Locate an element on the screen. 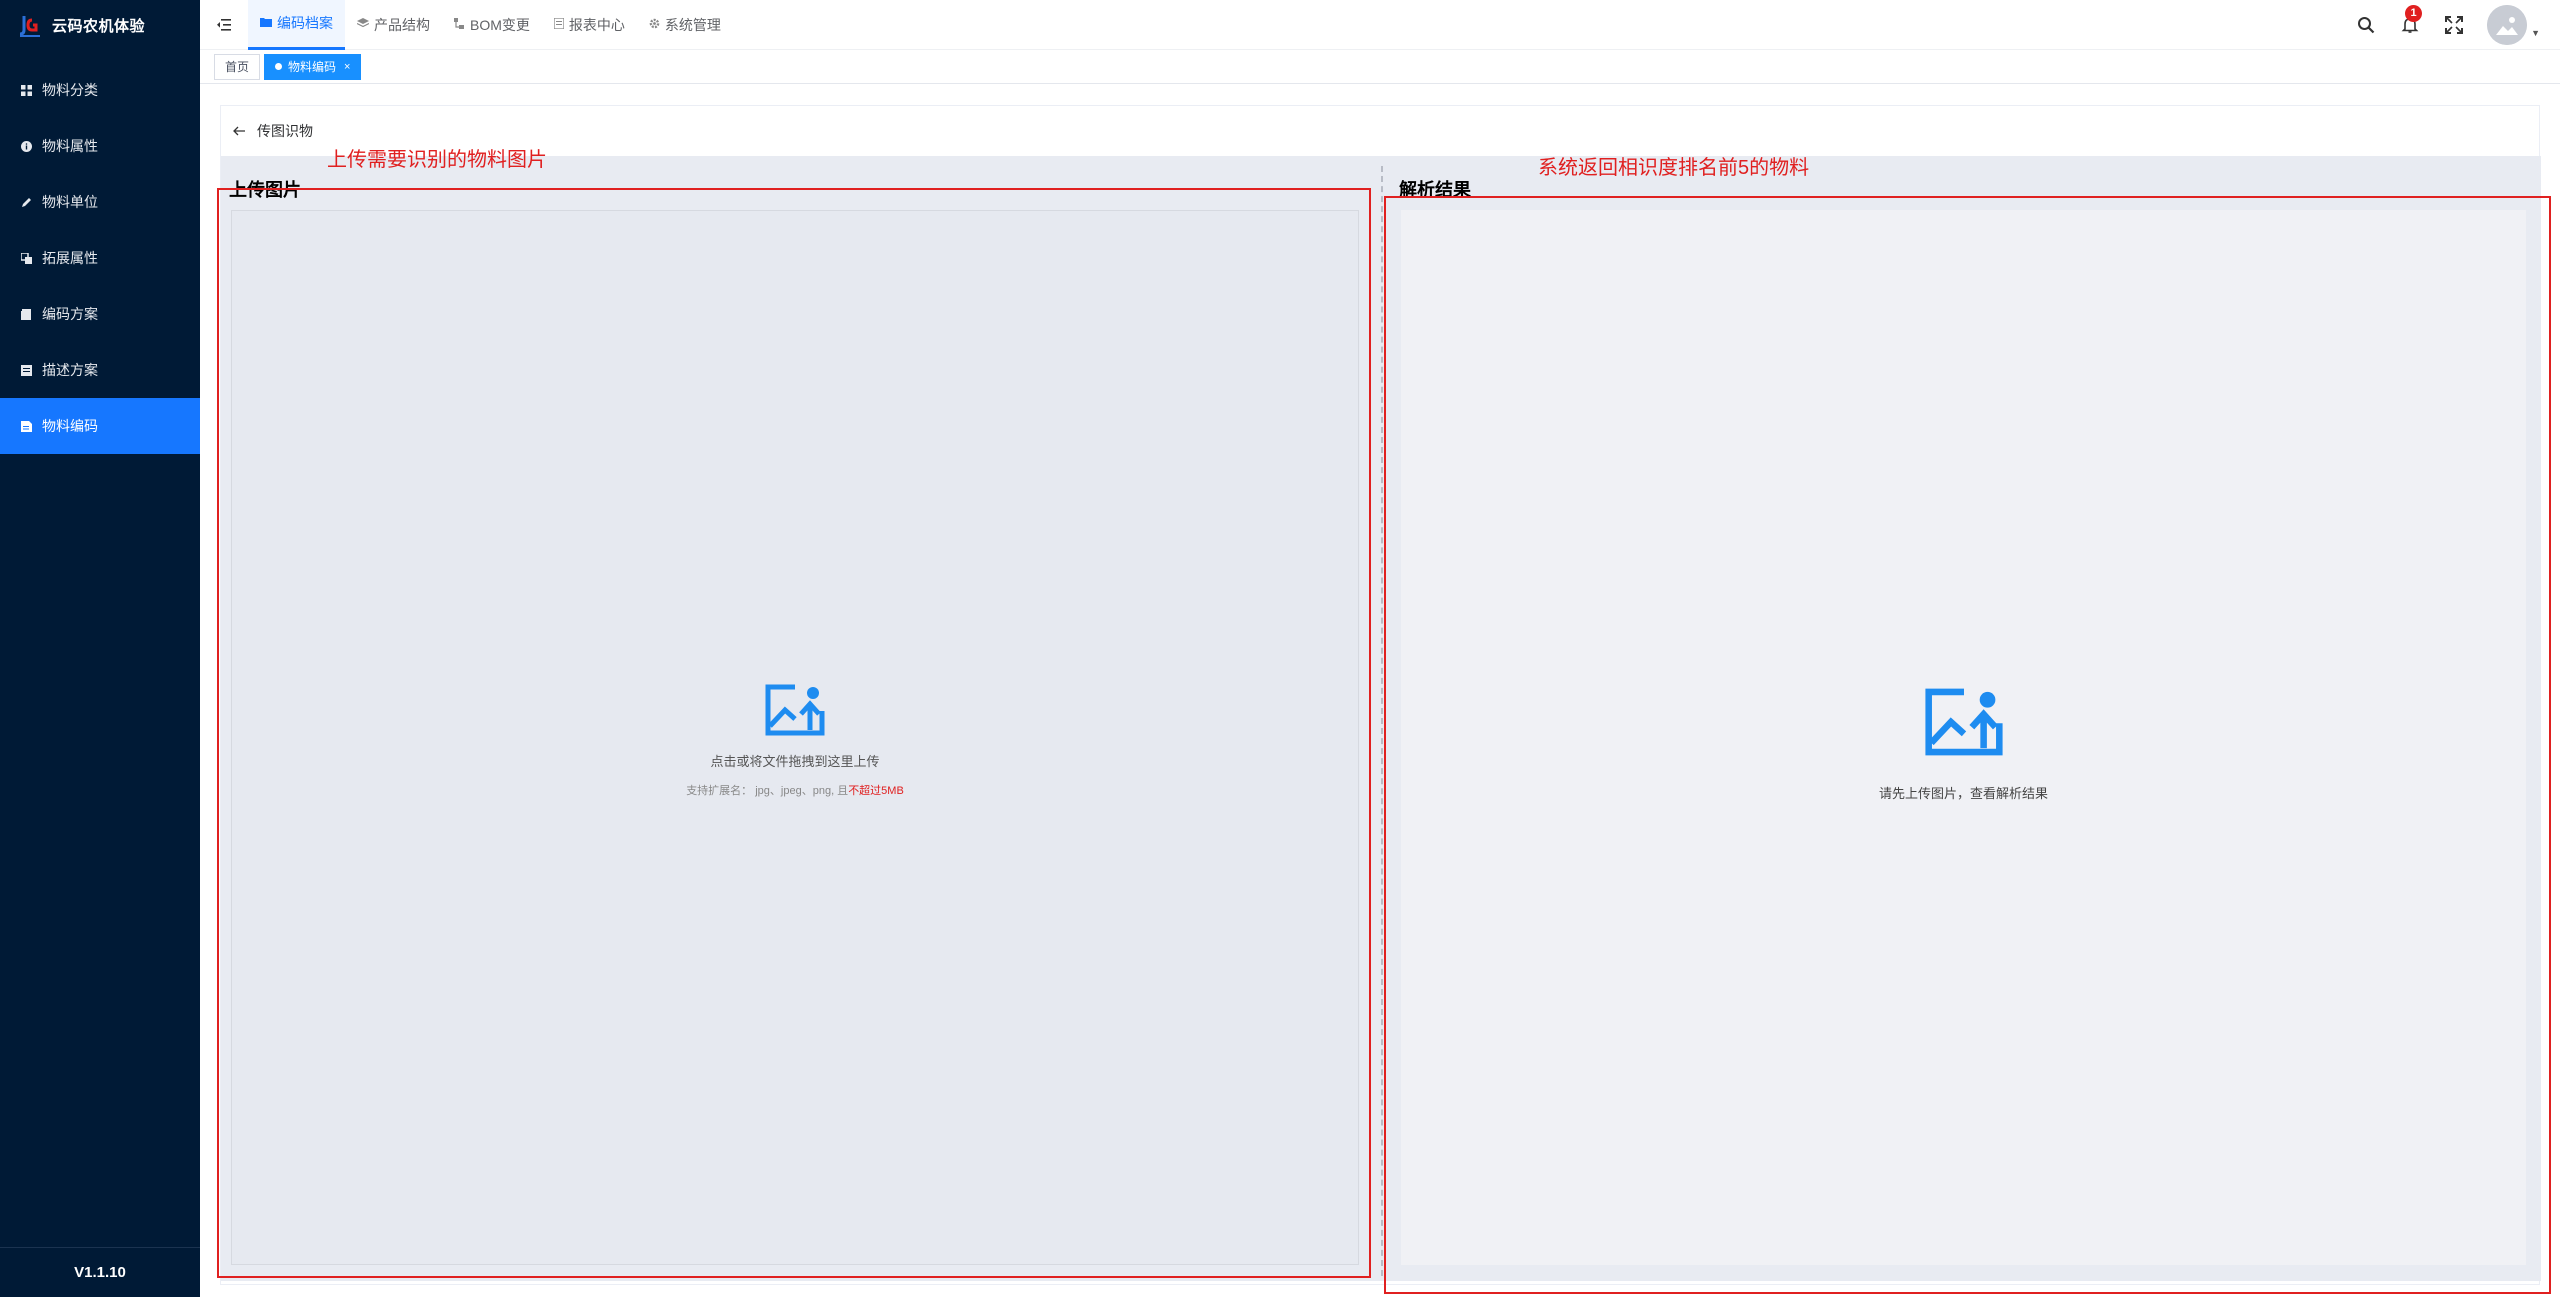 The height and width of the screenshot is (1297, 2560). info-icon is located at coordinates (26, 146).